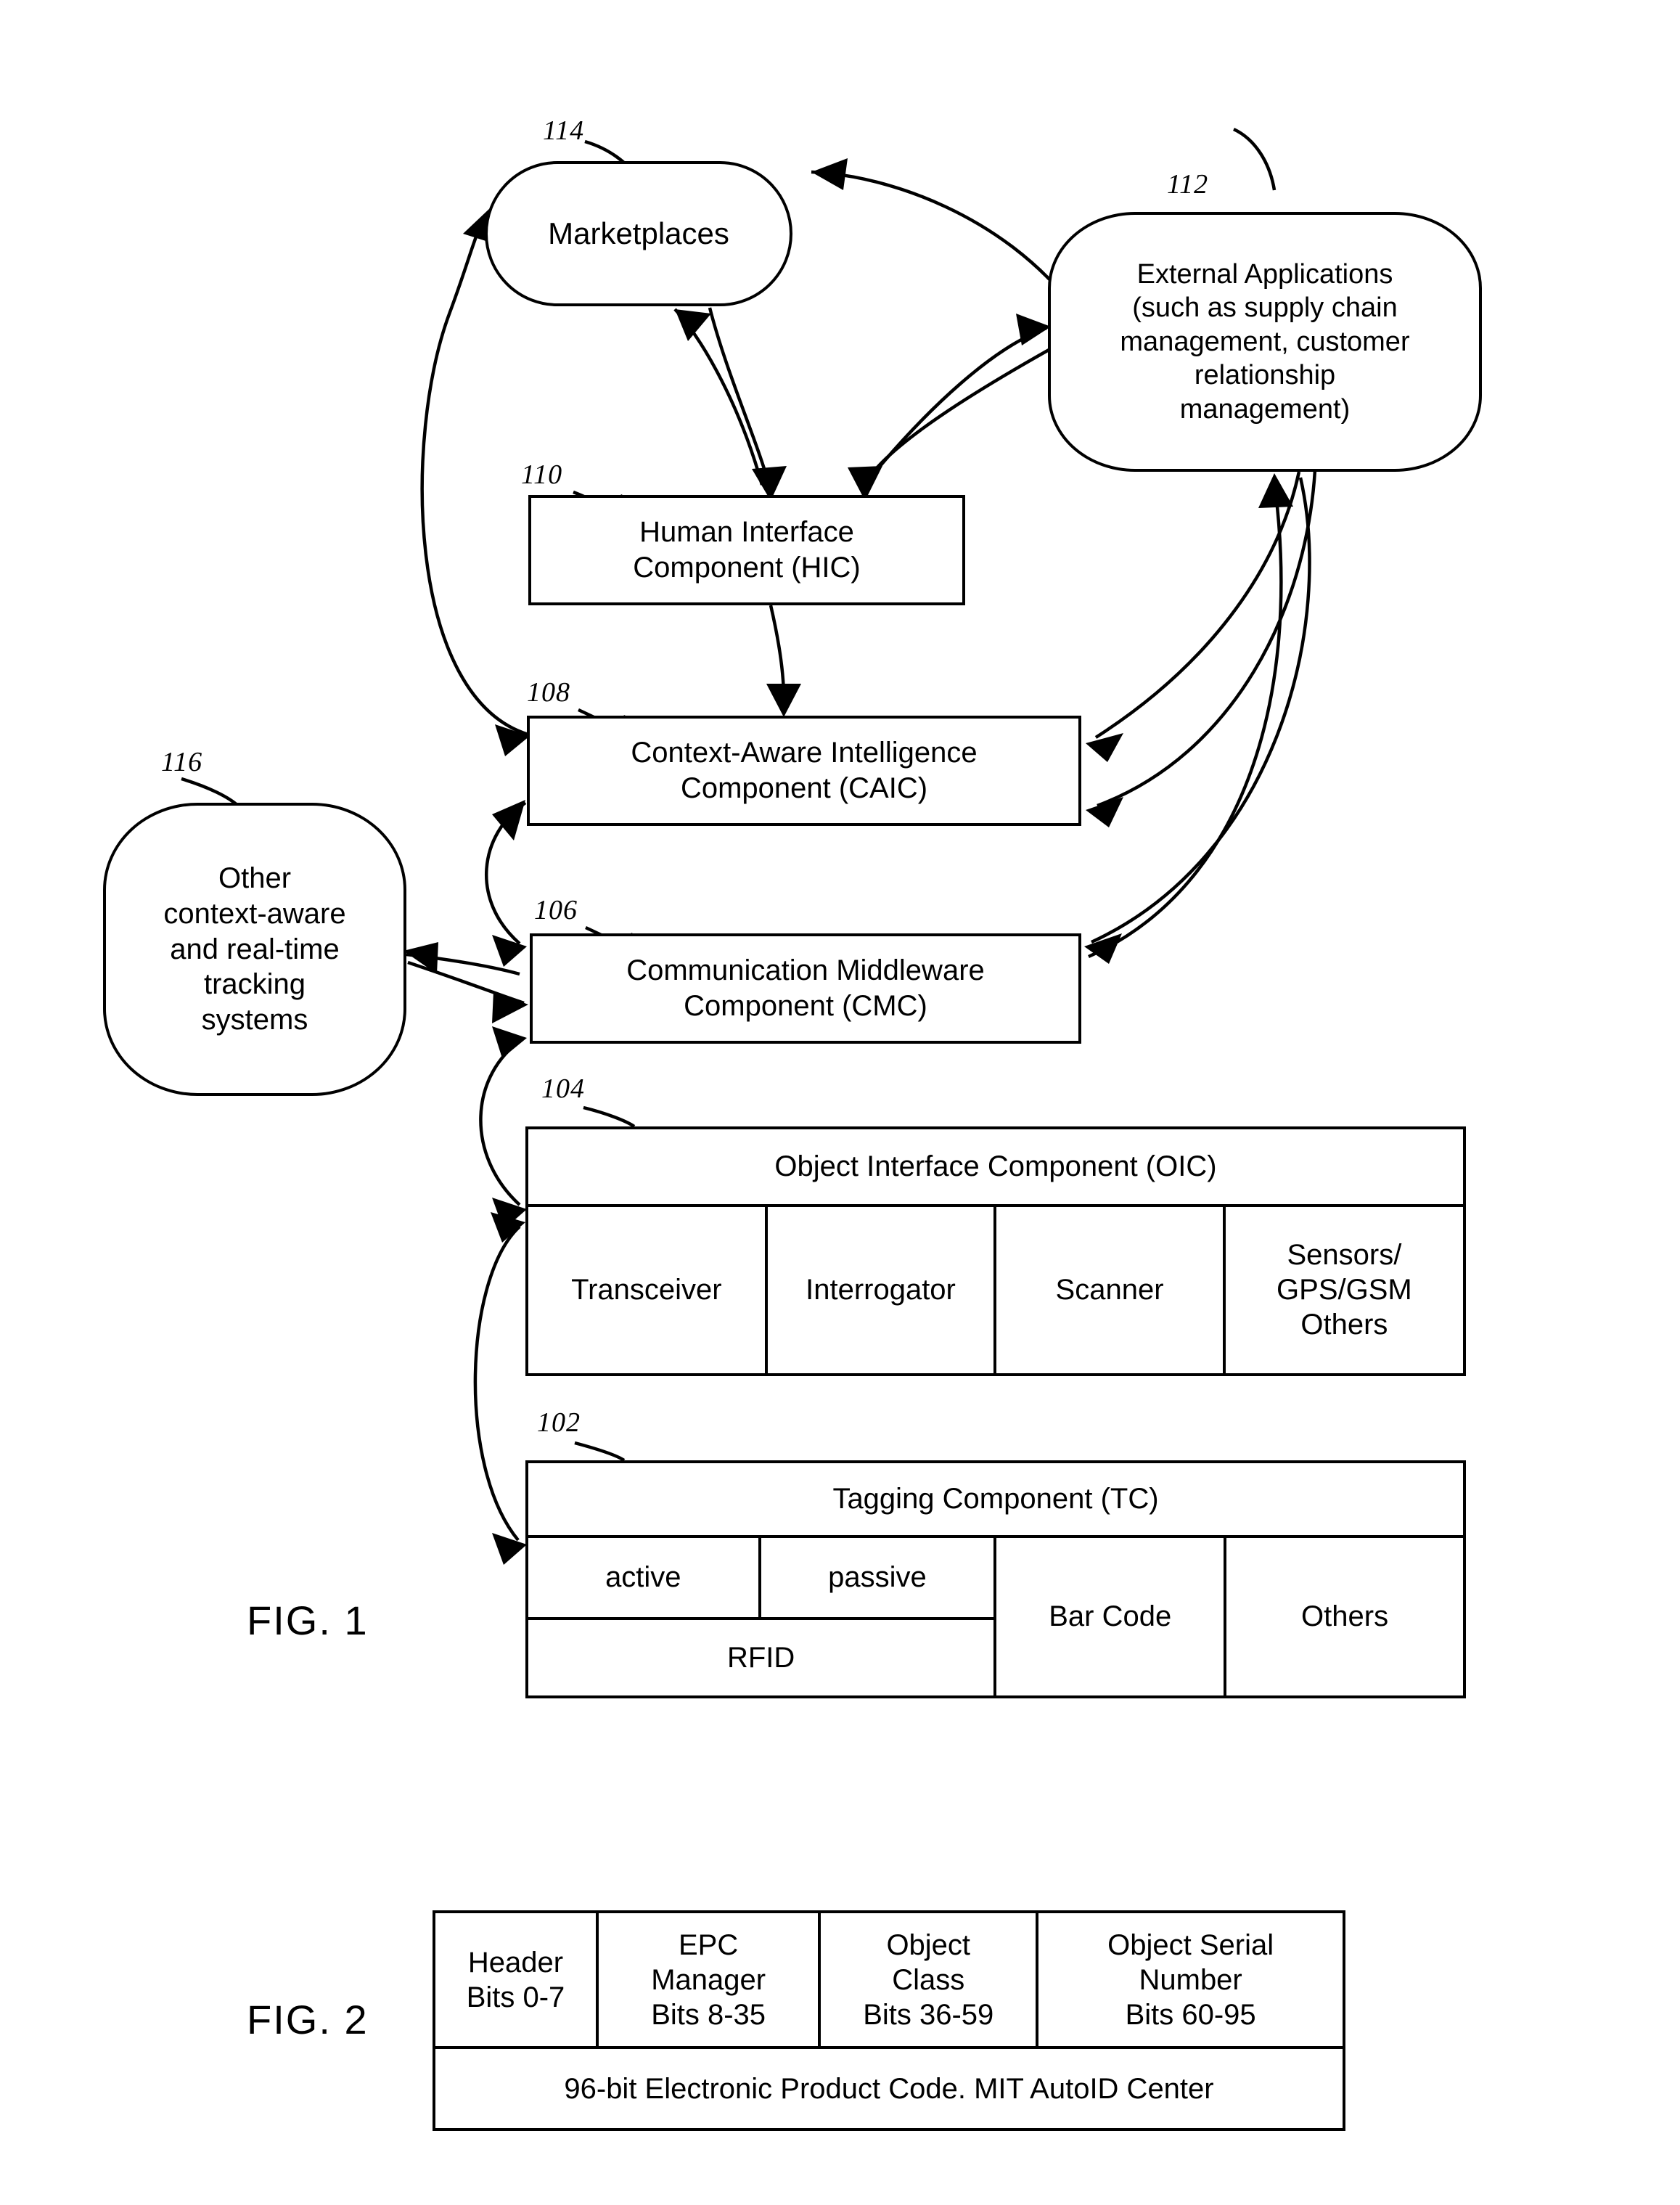  I want to click on oic-title: Object Interface Component (OIC), so click(996, 1168).